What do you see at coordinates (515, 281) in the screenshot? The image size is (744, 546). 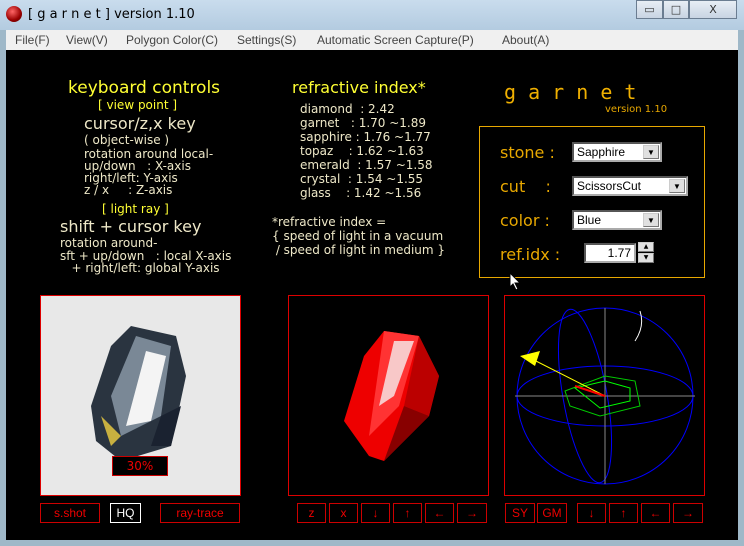 I see `mouse-cursor-icon` at bounding box center [515, 281].